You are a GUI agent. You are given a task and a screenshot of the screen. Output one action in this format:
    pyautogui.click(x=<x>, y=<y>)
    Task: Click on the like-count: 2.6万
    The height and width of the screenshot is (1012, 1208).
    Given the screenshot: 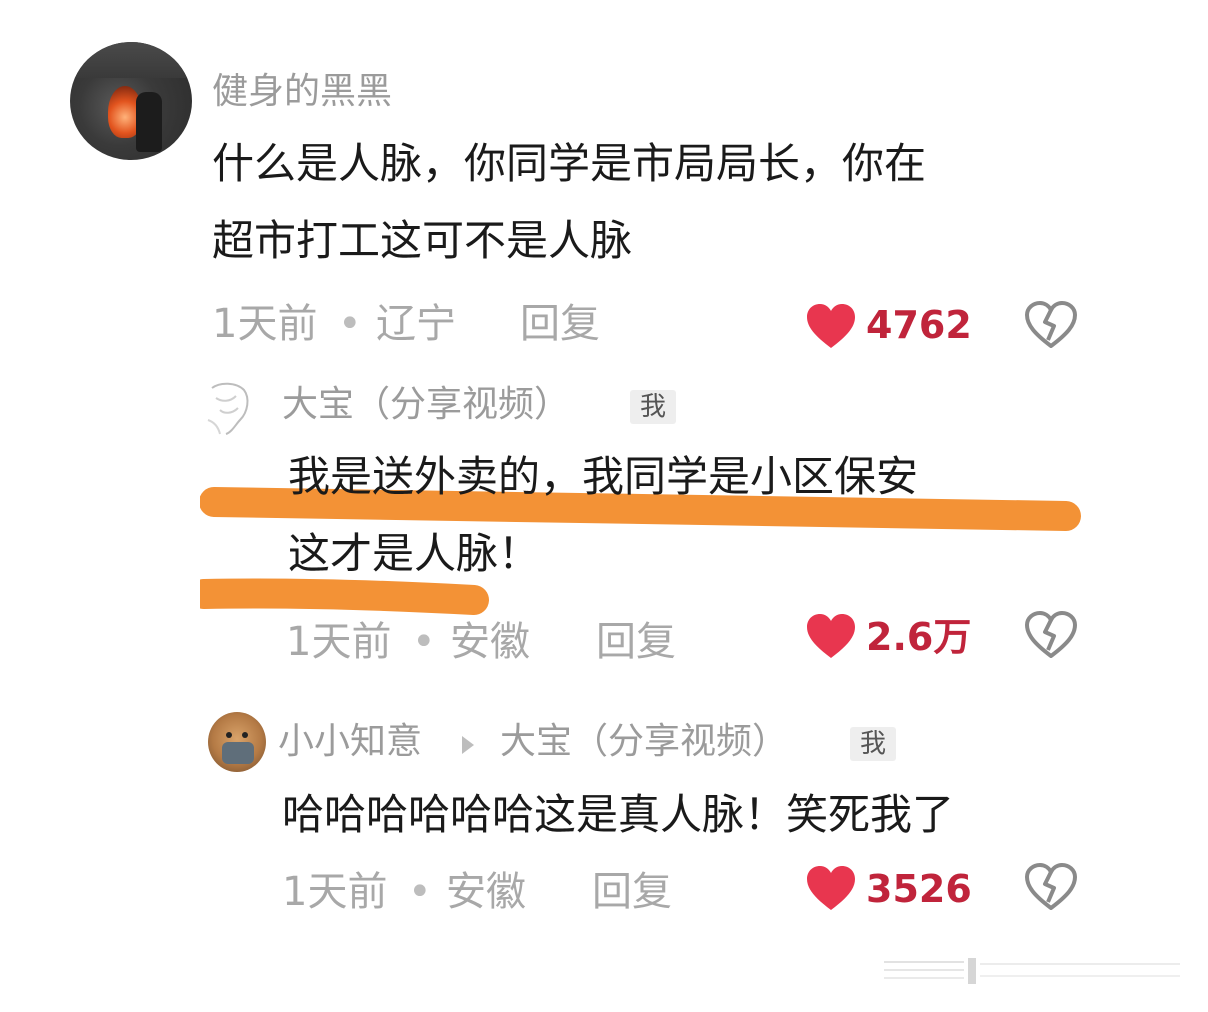 What is the action you would take?
    pyautogui.click(x=919, y=637)
    